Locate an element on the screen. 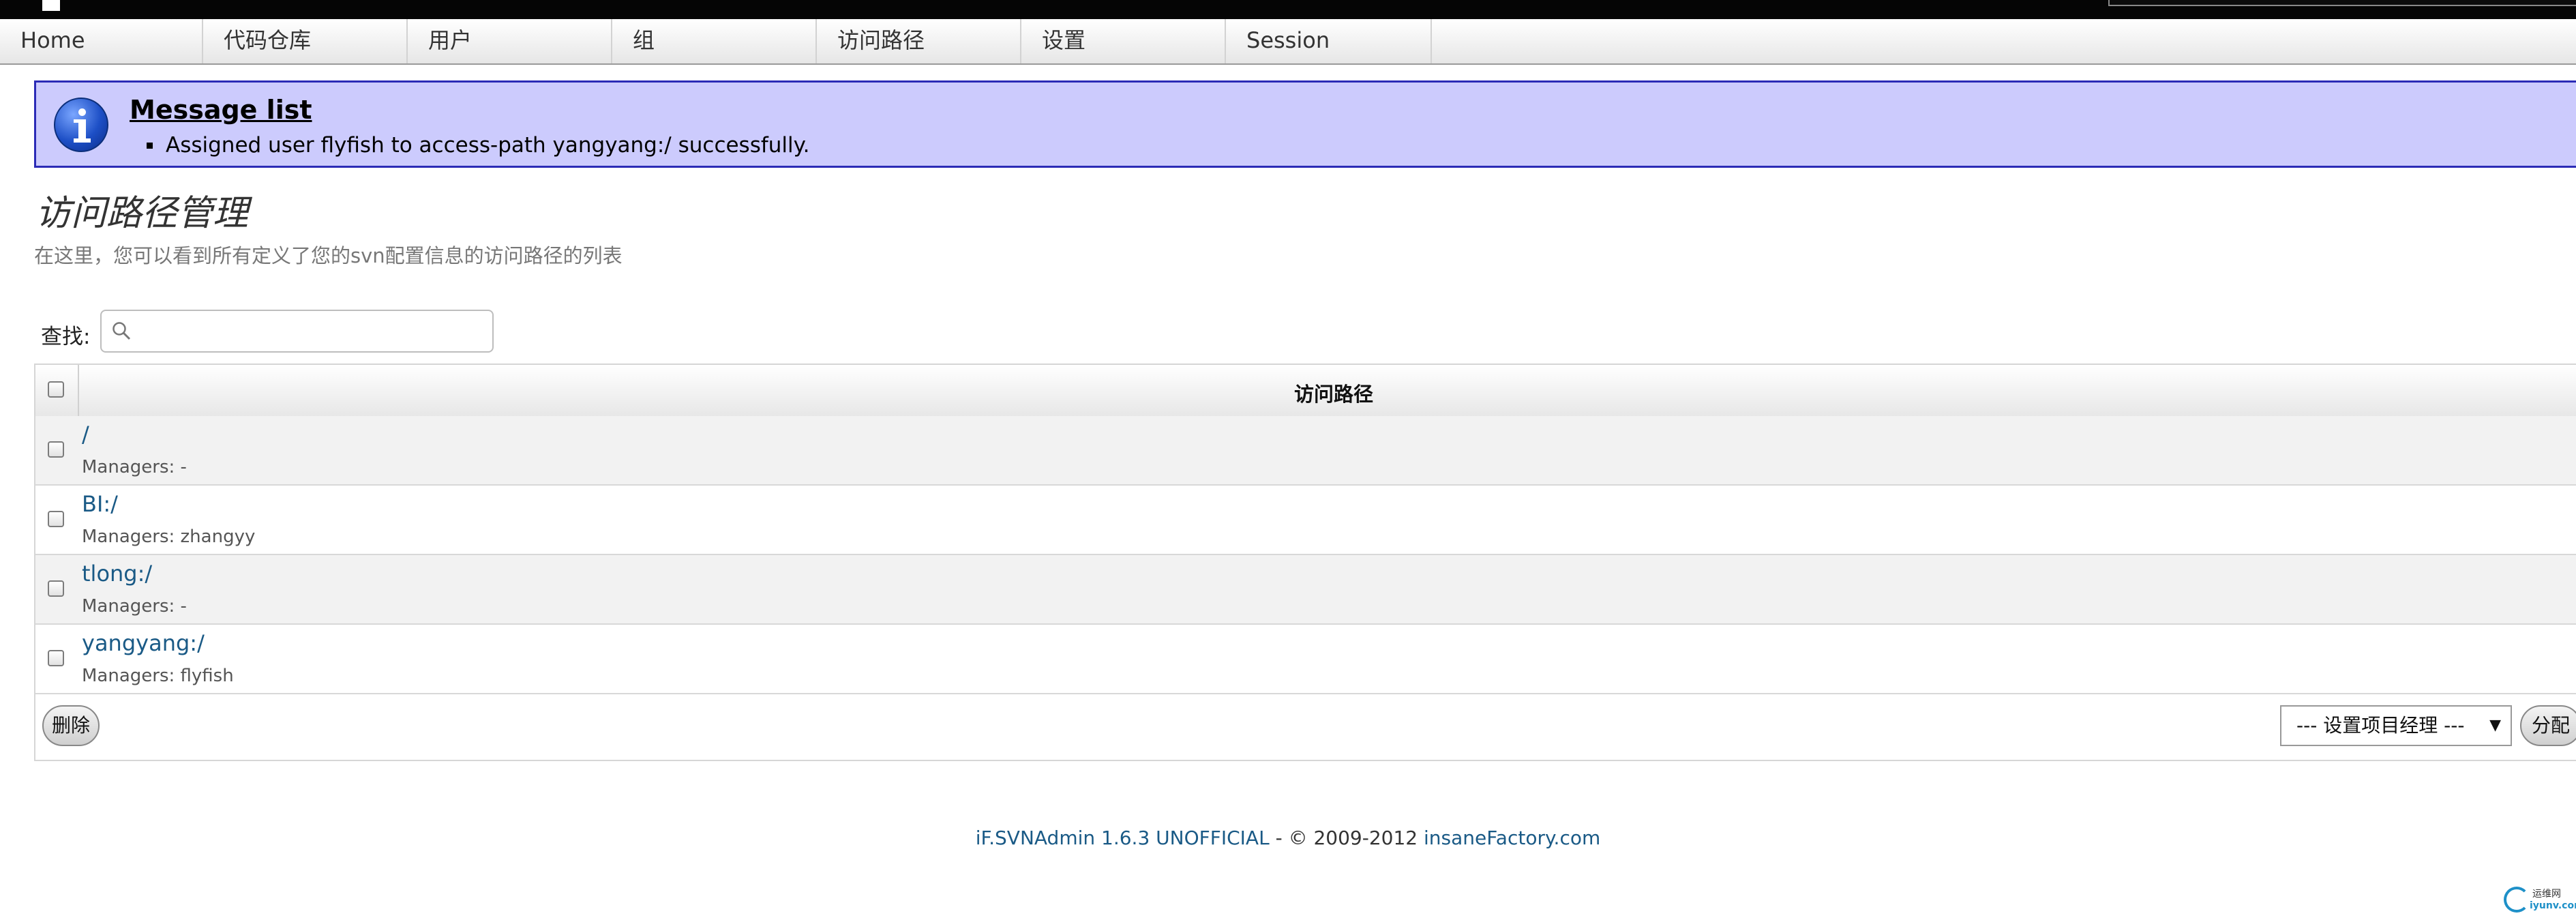  watermark-logo: 运维网 iyunv.com is located at coordinates (2540, 900).